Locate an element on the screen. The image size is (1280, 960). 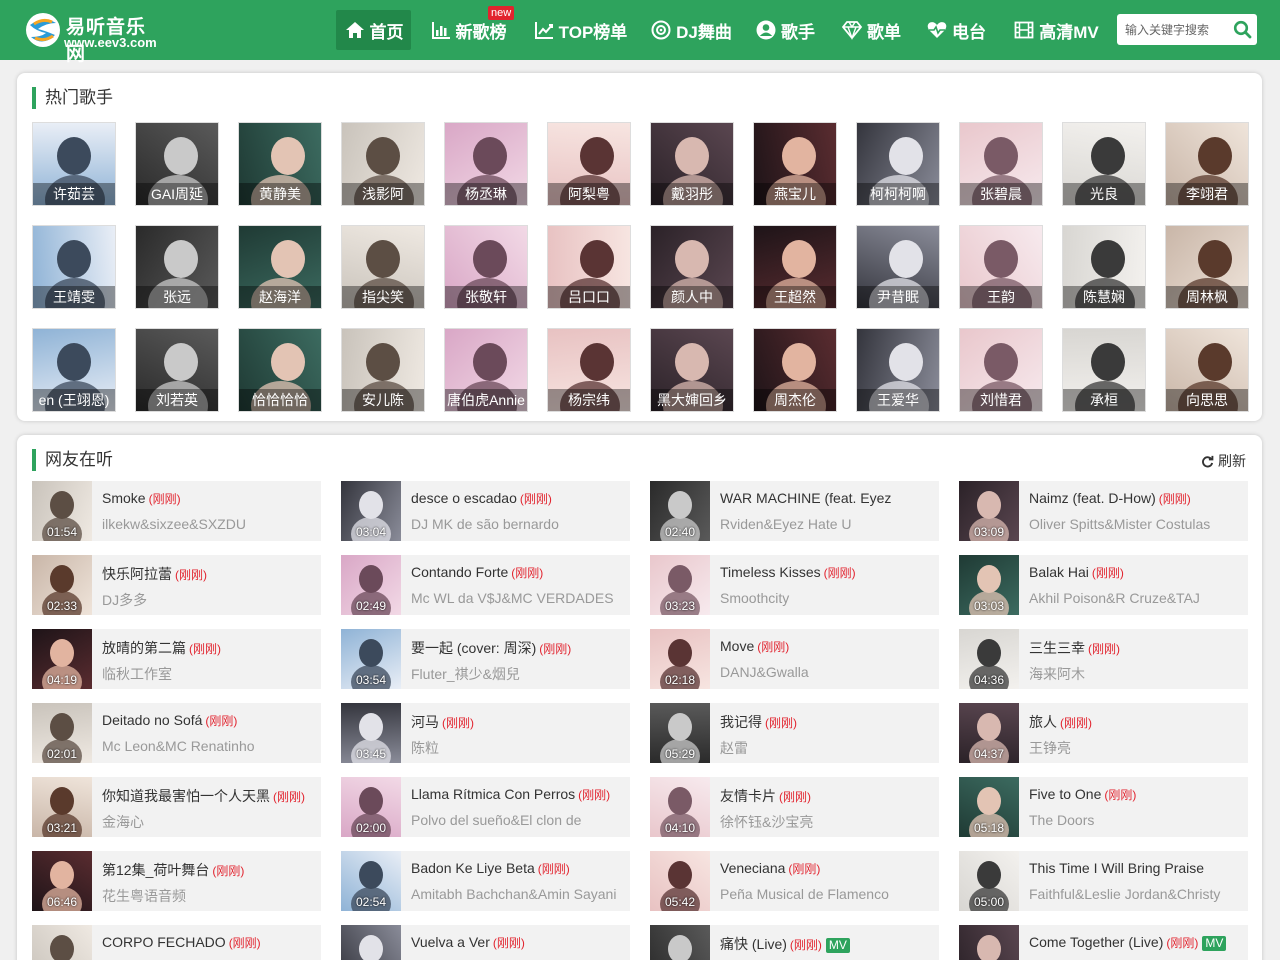
artist-card: 黑大婶回乡 is located at coordinates (692, 370).